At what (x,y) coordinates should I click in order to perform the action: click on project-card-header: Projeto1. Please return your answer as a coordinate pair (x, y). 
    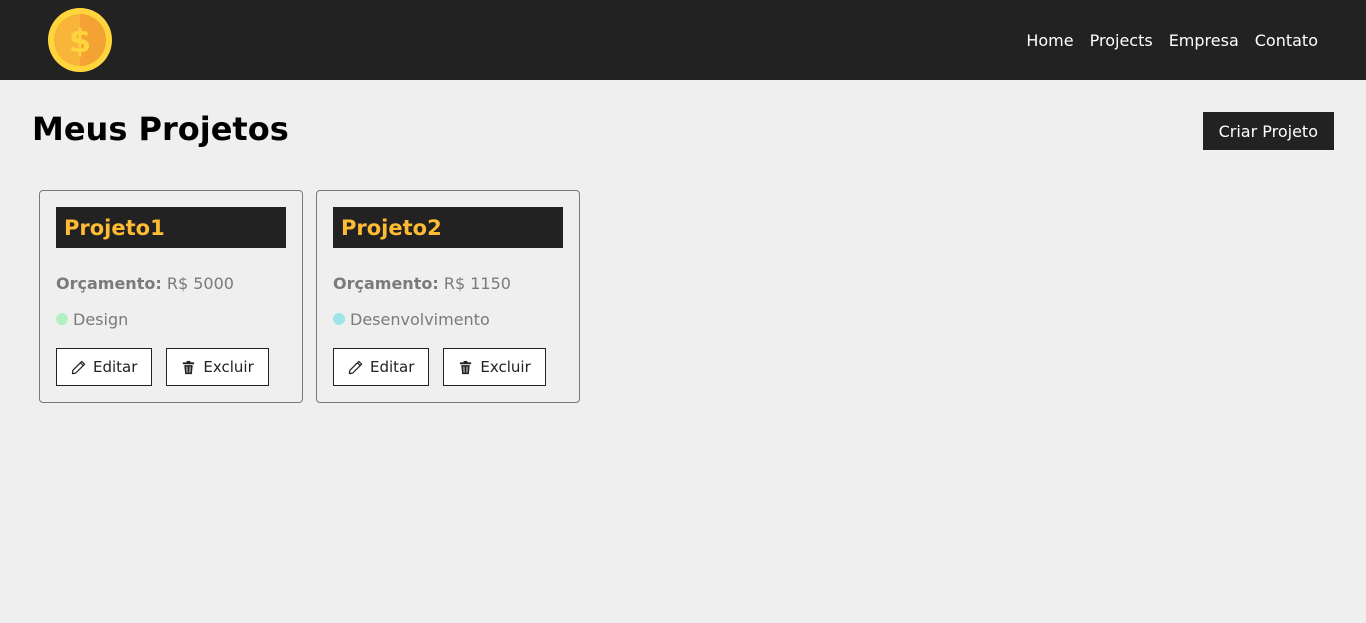
    Looking at the image, I should click on (171, 227).